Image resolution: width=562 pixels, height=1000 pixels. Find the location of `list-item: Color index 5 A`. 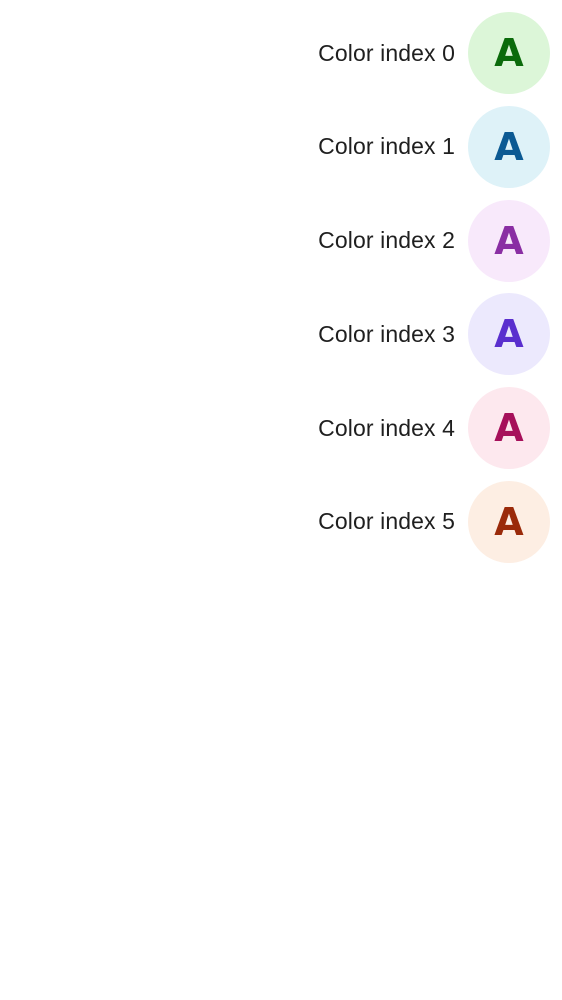

list-item: Color index 5 A is located at coordinates (434, 521).